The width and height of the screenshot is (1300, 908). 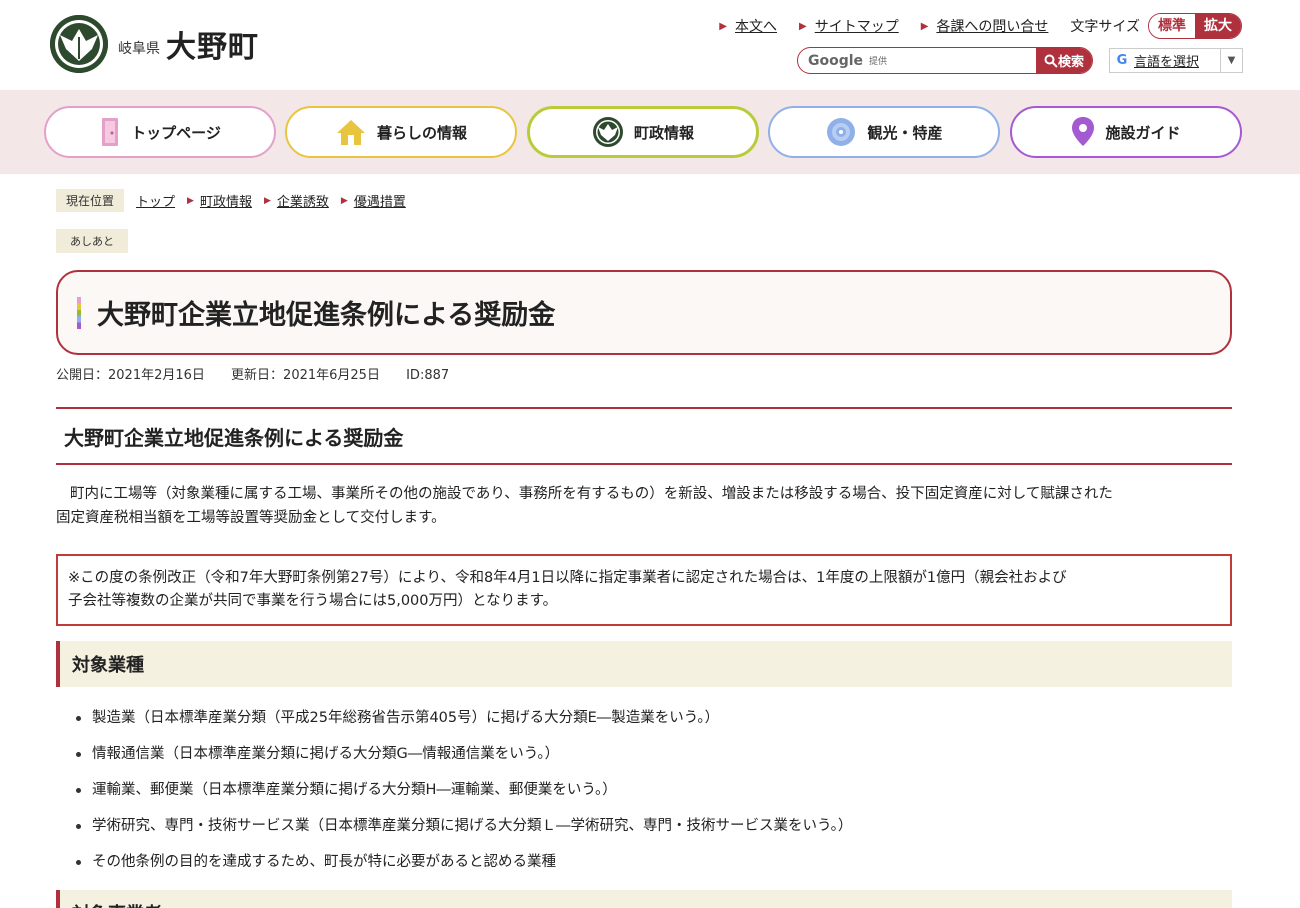 What do you see at coordinates (296, 200) in the screenshot?
I see `breadcrumb-item: ▶ 企業誘致` at bounding box center [296, 200].